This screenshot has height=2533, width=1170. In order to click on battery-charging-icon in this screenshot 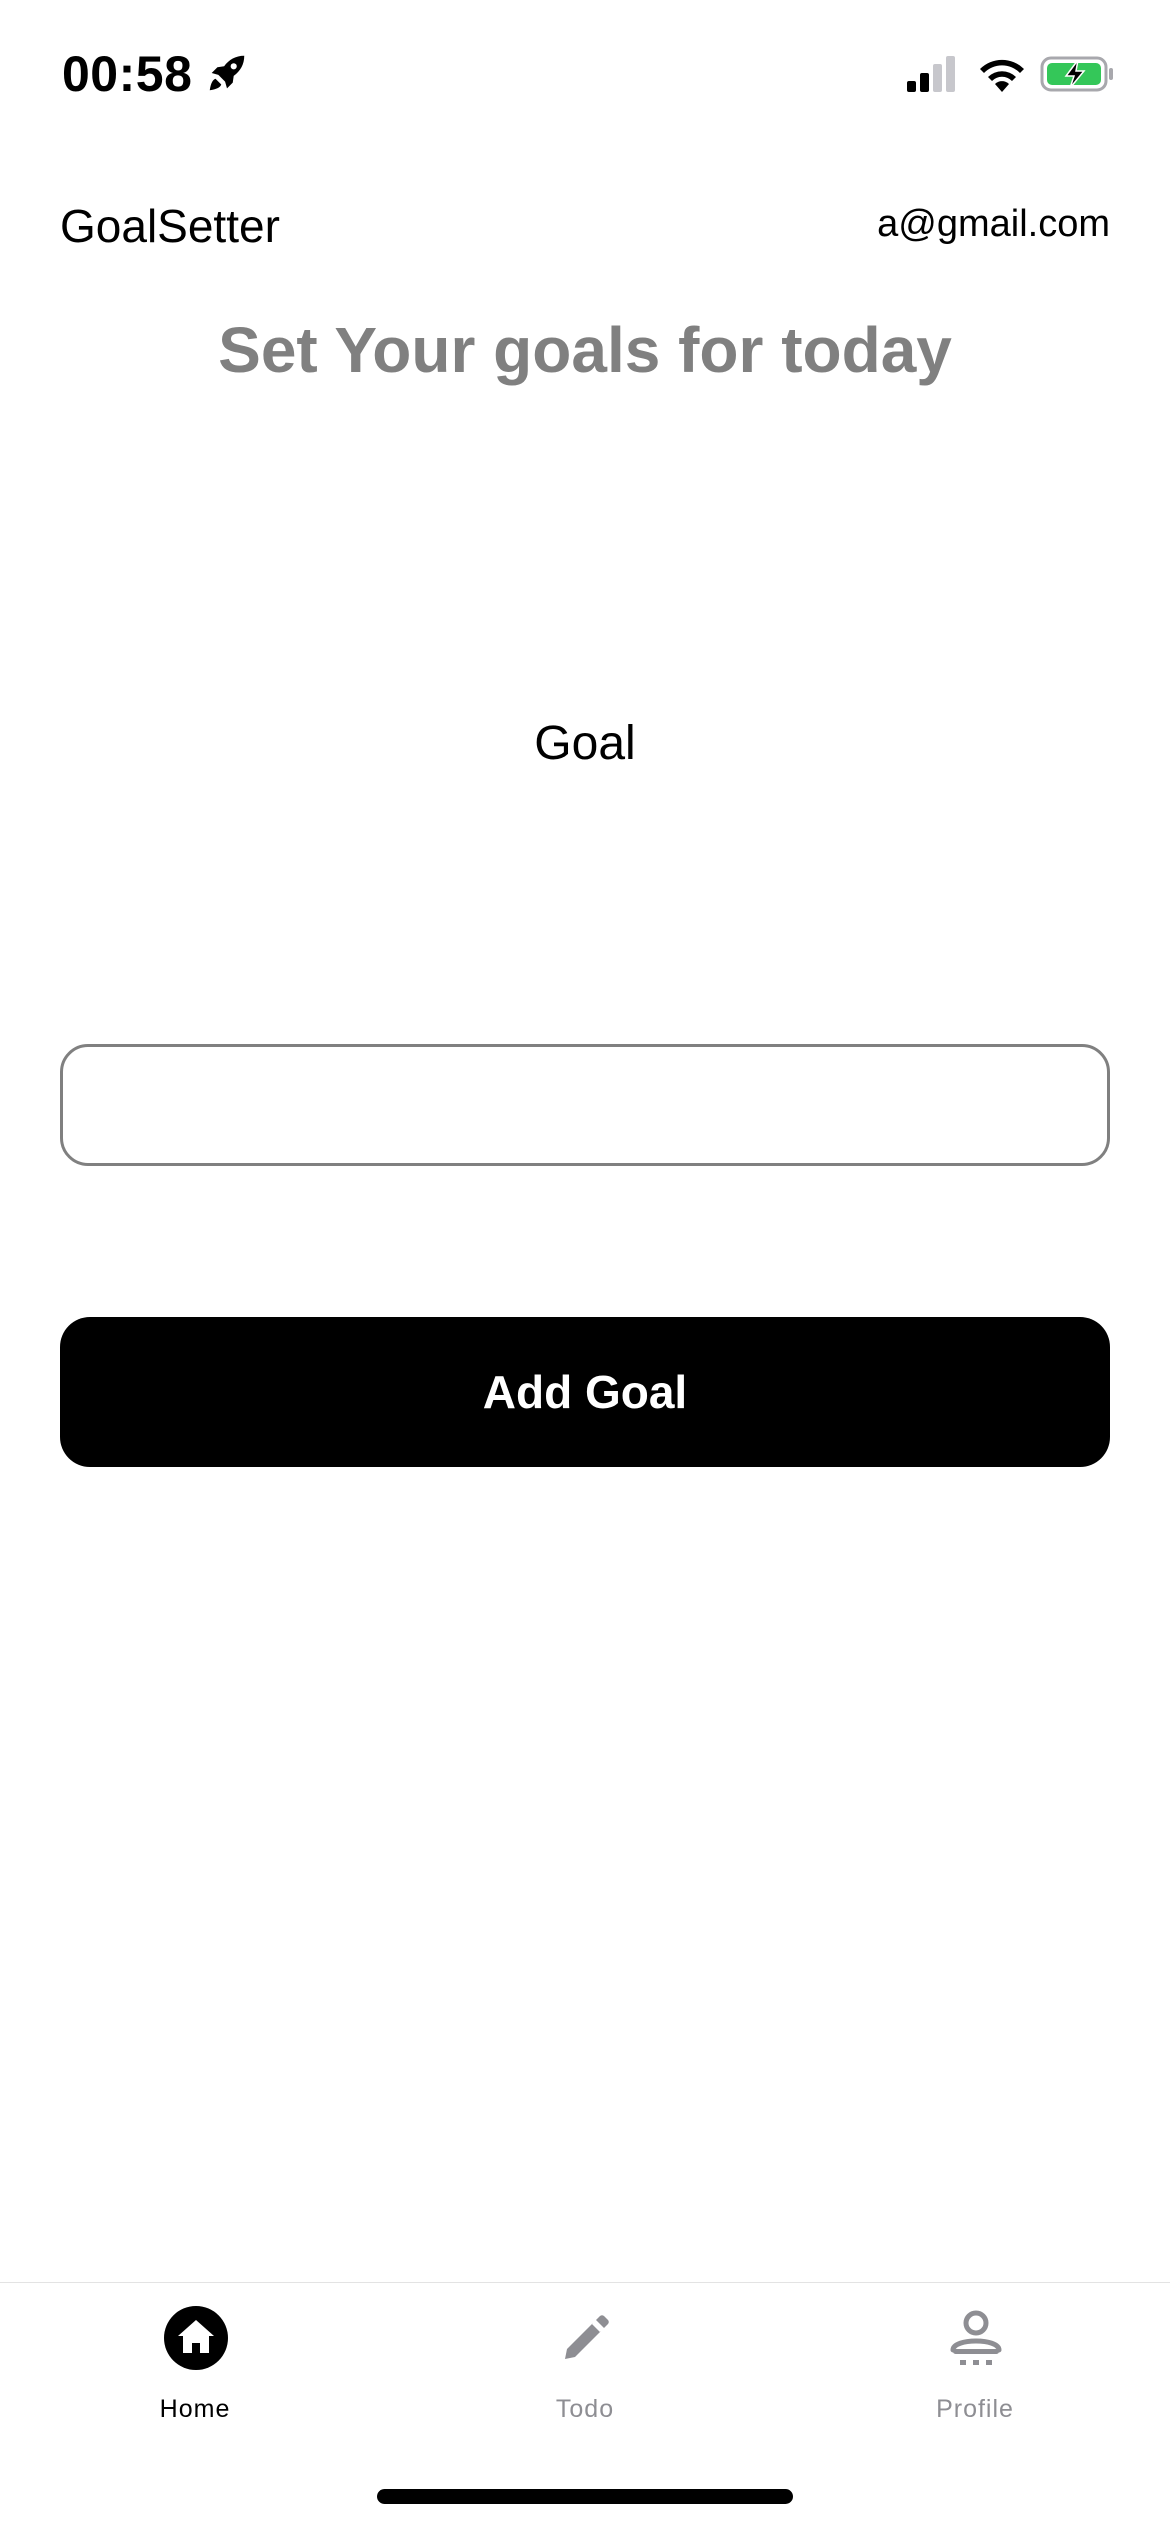, I will do `click(1076, 74)`.